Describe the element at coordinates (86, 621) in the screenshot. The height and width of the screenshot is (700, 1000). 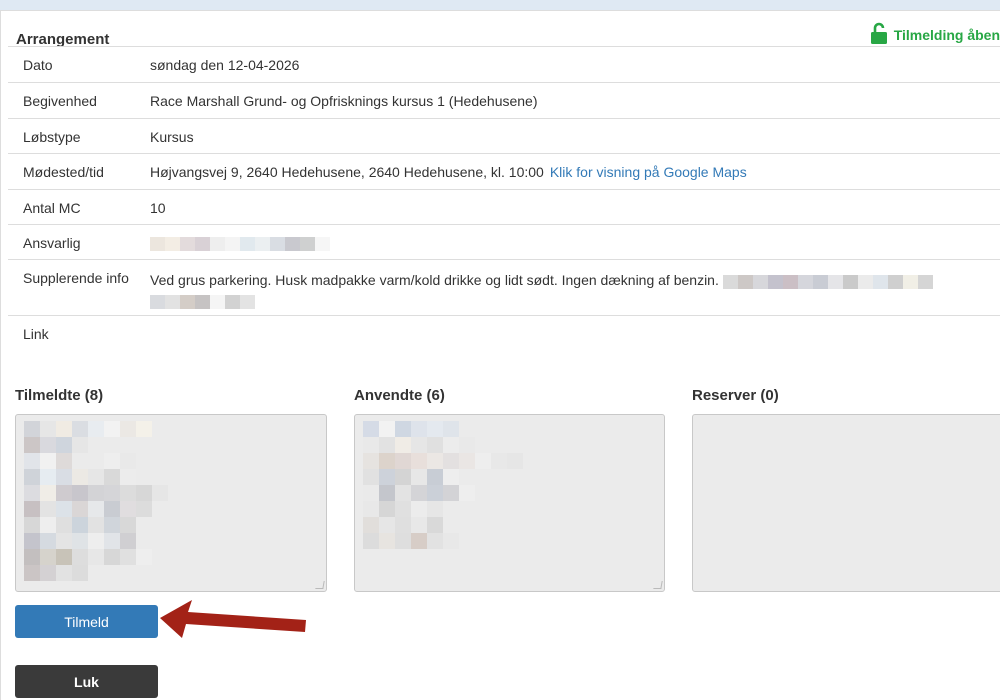
I see `register-button: Tilmeld` at that location.